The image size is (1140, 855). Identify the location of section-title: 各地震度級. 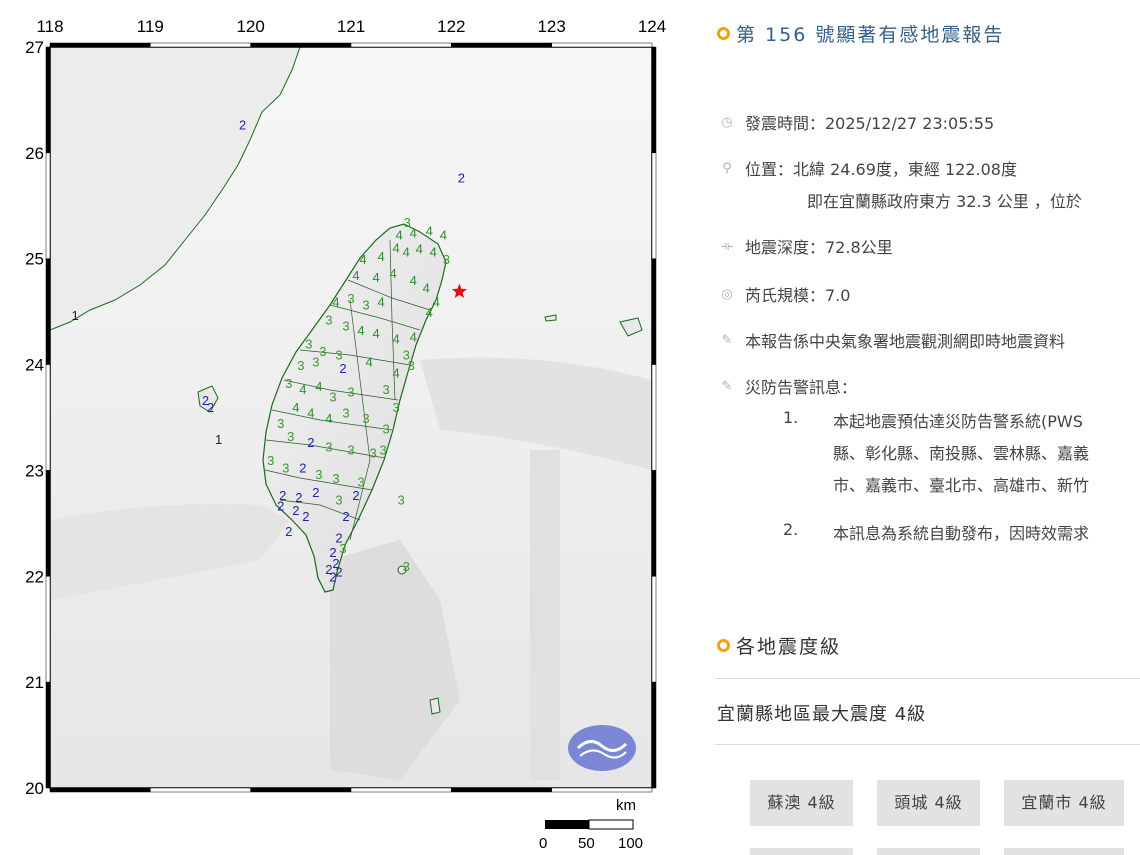
(779, 645).